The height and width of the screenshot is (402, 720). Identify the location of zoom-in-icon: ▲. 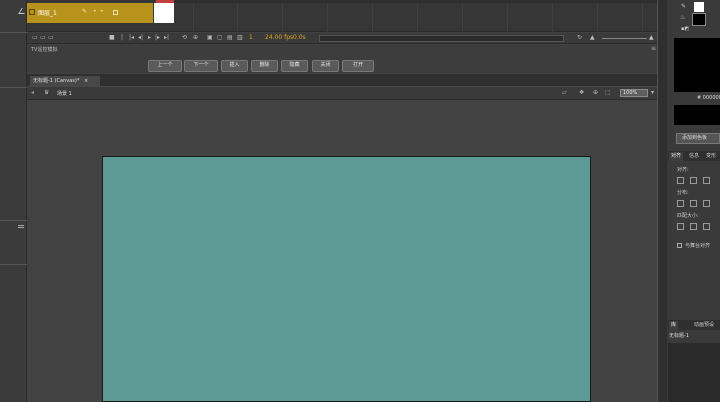
(651, 37).